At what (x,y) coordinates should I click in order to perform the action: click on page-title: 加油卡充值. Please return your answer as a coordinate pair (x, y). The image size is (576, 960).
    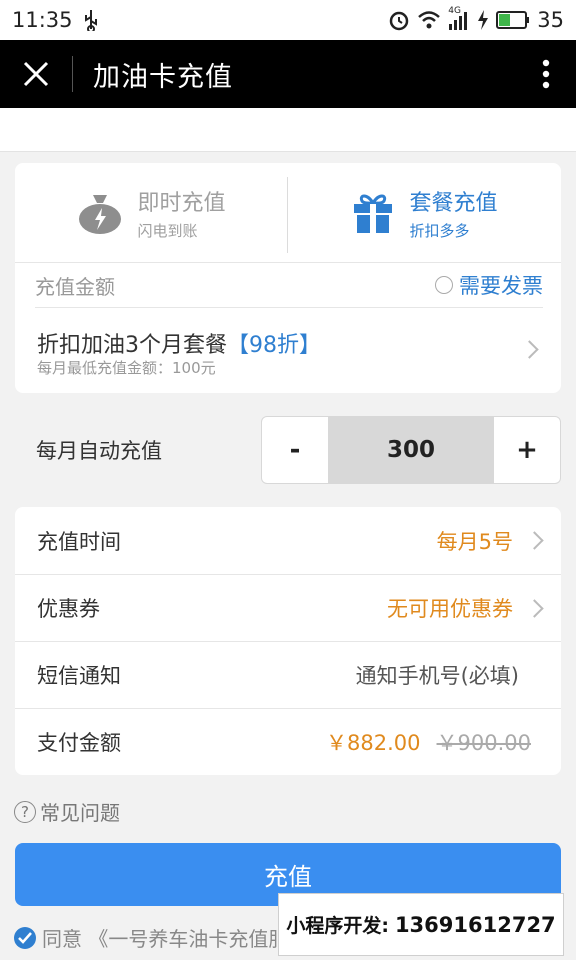
    Looking at the image, I should click on (163, 77).